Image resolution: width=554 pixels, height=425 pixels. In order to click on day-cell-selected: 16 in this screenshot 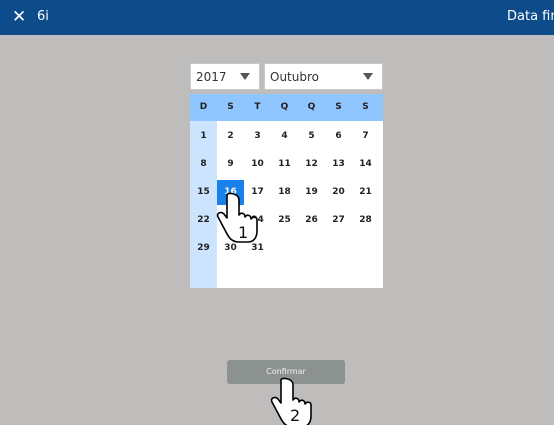, I will do `click(230, 192)`.